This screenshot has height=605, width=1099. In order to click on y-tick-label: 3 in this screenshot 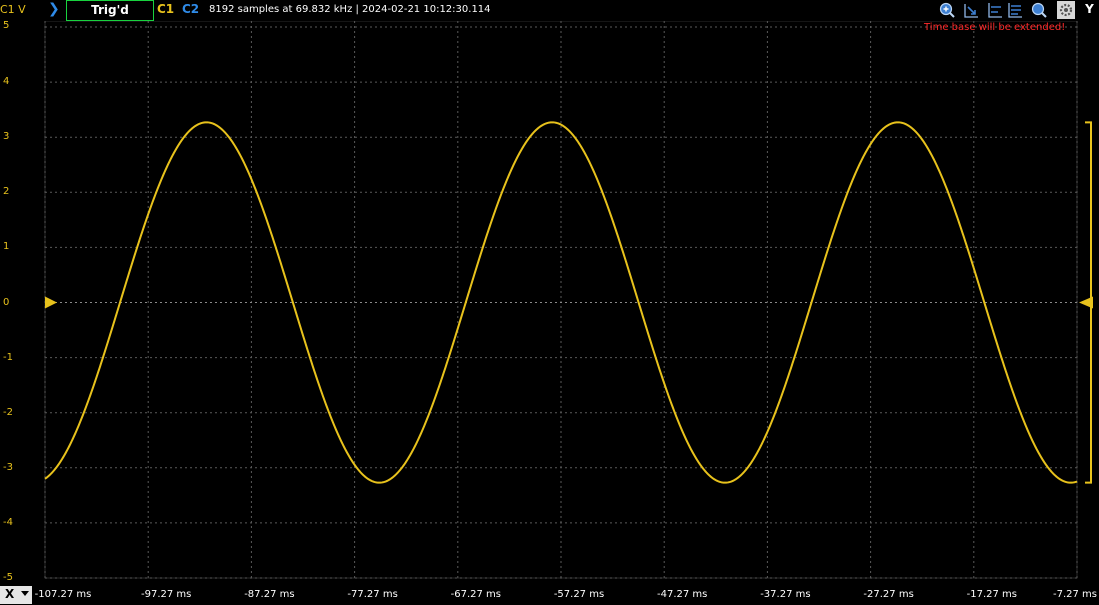, I will do `click(6, 137)`.